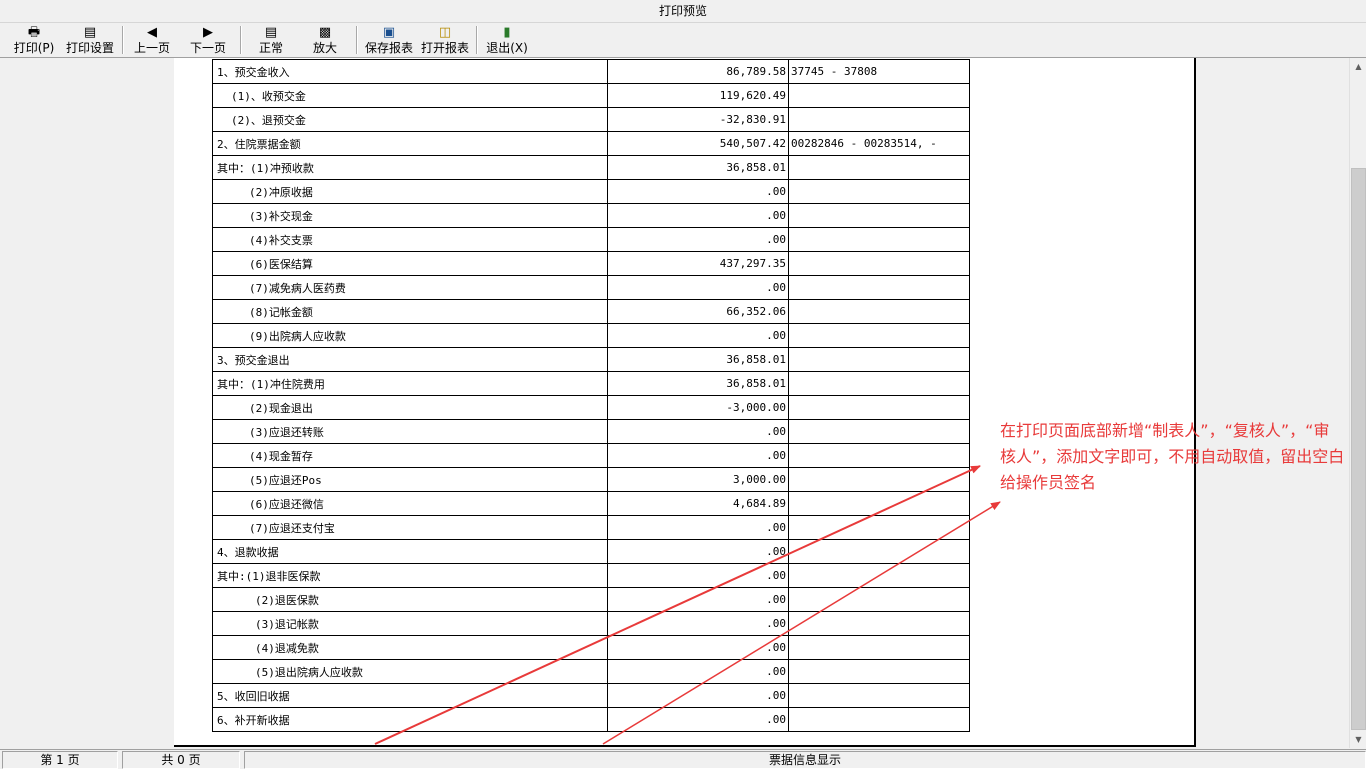 The image size is (1366, 769). What do you see at coordinates (591, 239) in the screenshot?
I see `table-row: (4)补交支票 .00` at bounding box center [591, 239].